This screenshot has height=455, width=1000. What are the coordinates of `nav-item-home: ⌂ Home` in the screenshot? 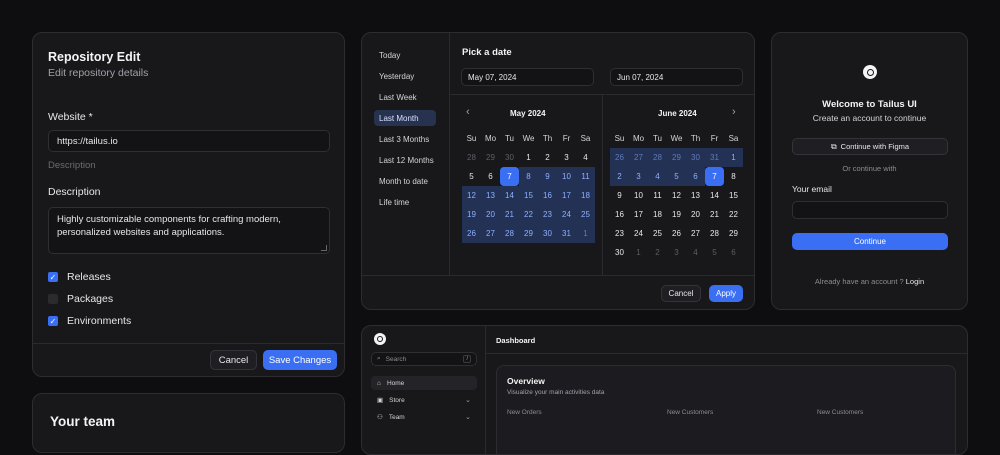 It's located at (424, 383).